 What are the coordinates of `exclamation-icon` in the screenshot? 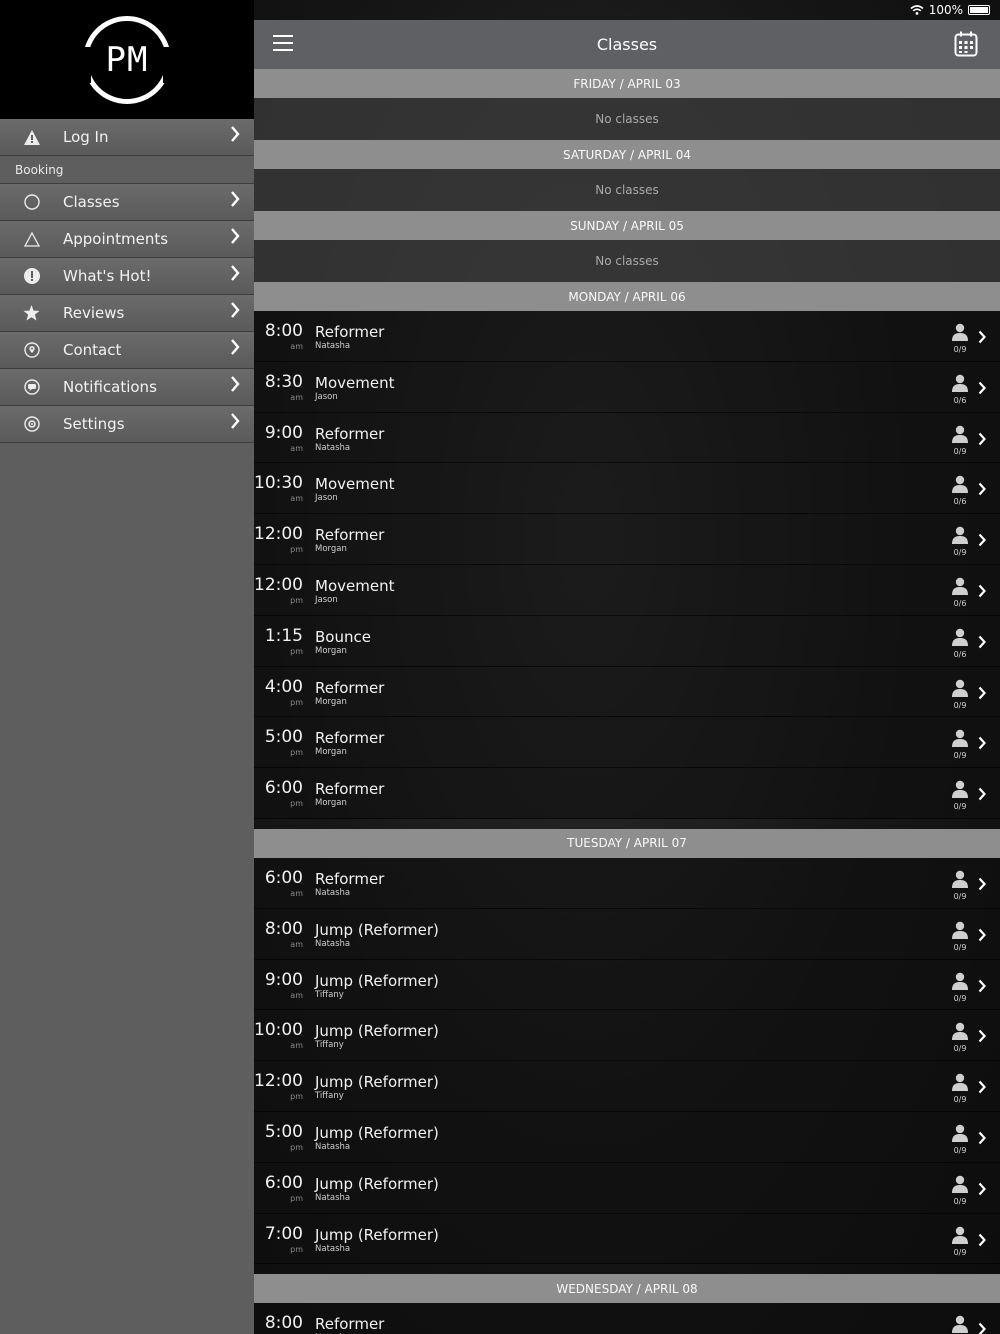 It's located at (31, 276).